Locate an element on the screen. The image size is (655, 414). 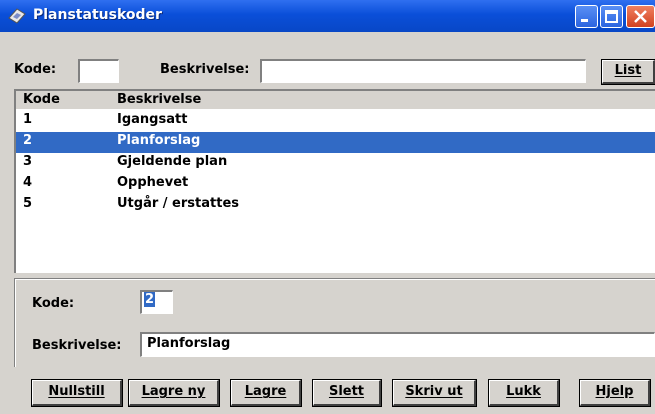
detail-kode-input: 2 is located at coordinates (156, 302).